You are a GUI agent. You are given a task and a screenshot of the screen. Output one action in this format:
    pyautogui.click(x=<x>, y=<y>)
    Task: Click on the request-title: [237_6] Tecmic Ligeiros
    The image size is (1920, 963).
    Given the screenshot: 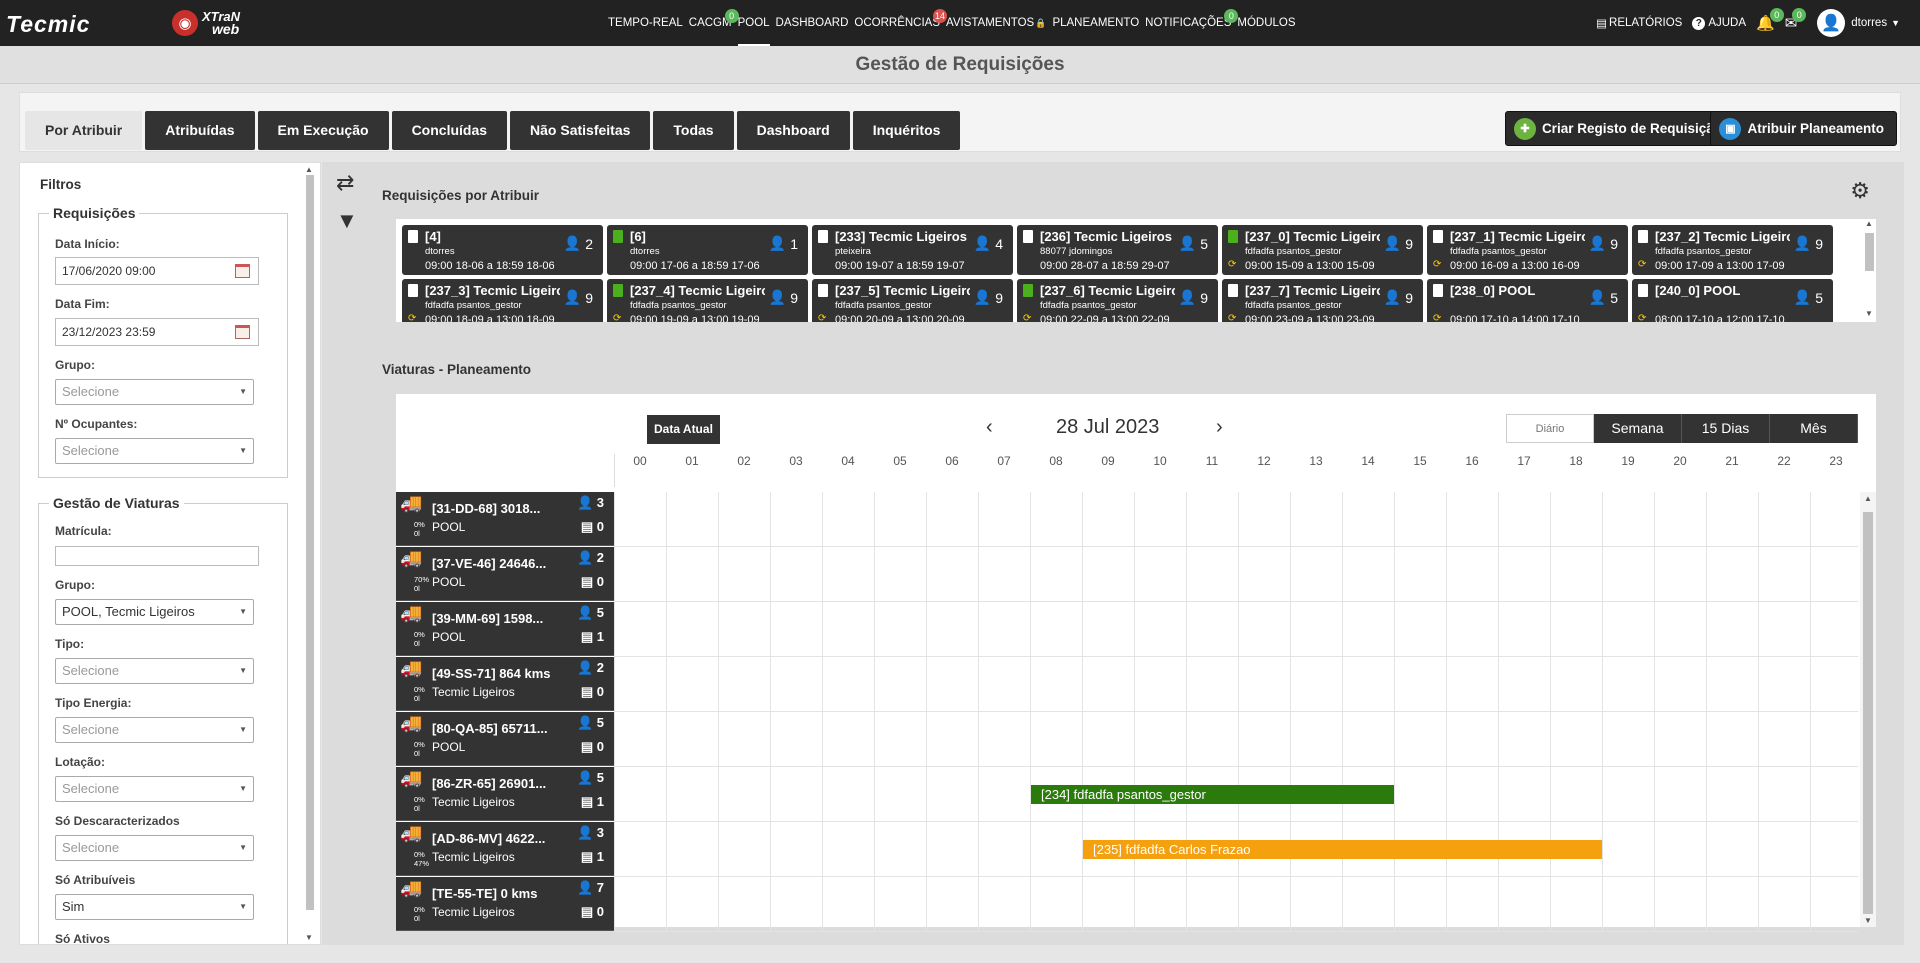 What is the action you would take?
    pyautogui.click(x=1107, y=290)
    